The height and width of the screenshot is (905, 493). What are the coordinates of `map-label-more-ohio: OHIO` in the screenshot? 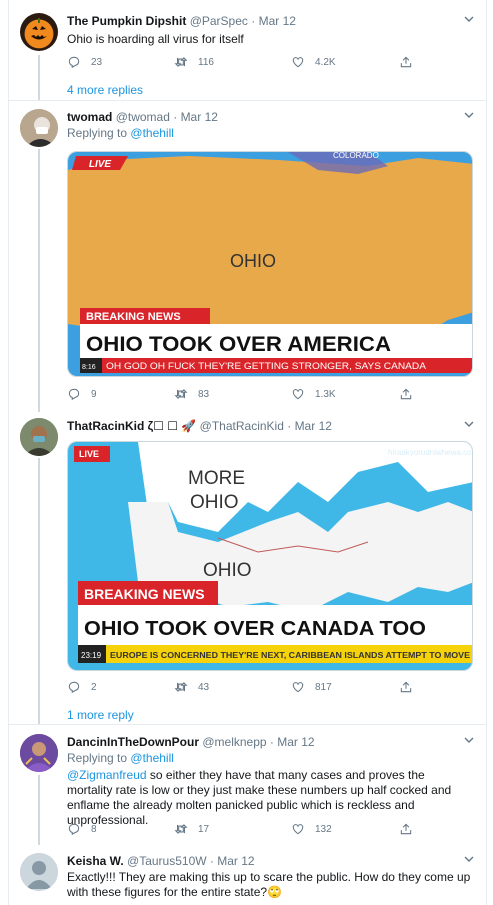 It's located at (214, 502).